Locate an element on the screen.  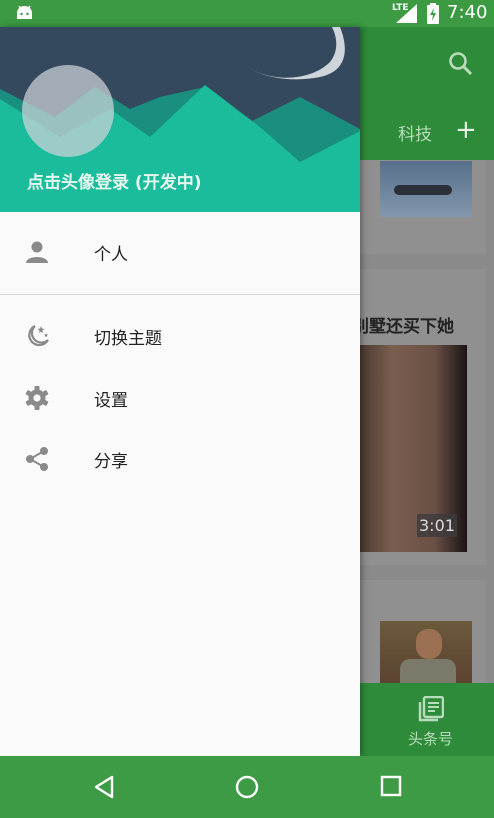
back-icon is located at coordinates (104, 787).